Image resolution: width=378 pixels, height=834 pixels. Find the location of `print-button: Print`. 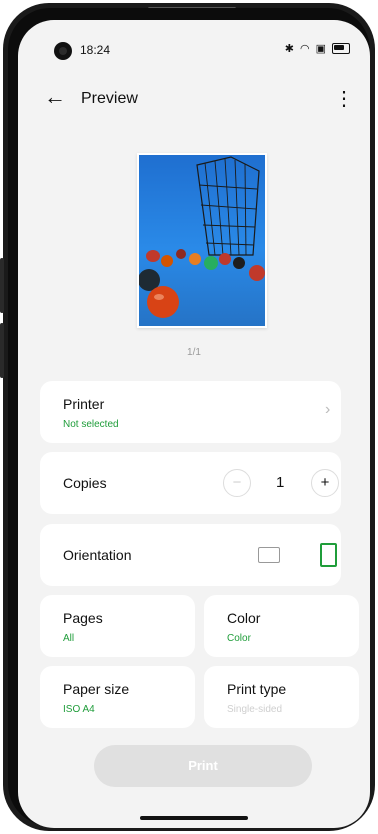

print-button: Print is located at coordinates (203, 766).